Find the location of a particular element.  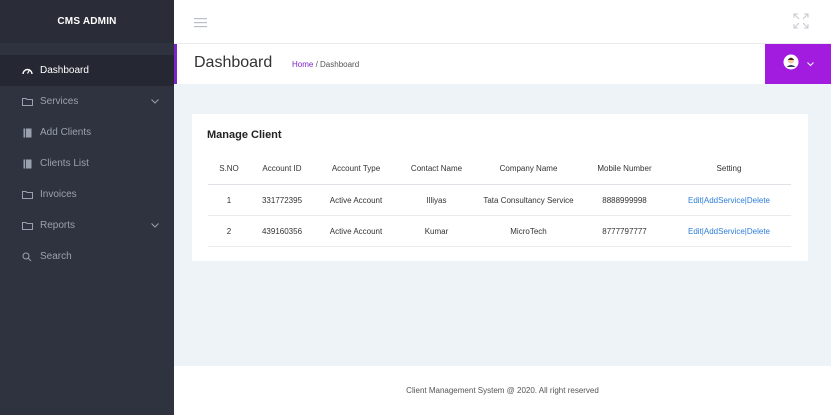

cell-sno: 1 is located at coordinates (229, 200).